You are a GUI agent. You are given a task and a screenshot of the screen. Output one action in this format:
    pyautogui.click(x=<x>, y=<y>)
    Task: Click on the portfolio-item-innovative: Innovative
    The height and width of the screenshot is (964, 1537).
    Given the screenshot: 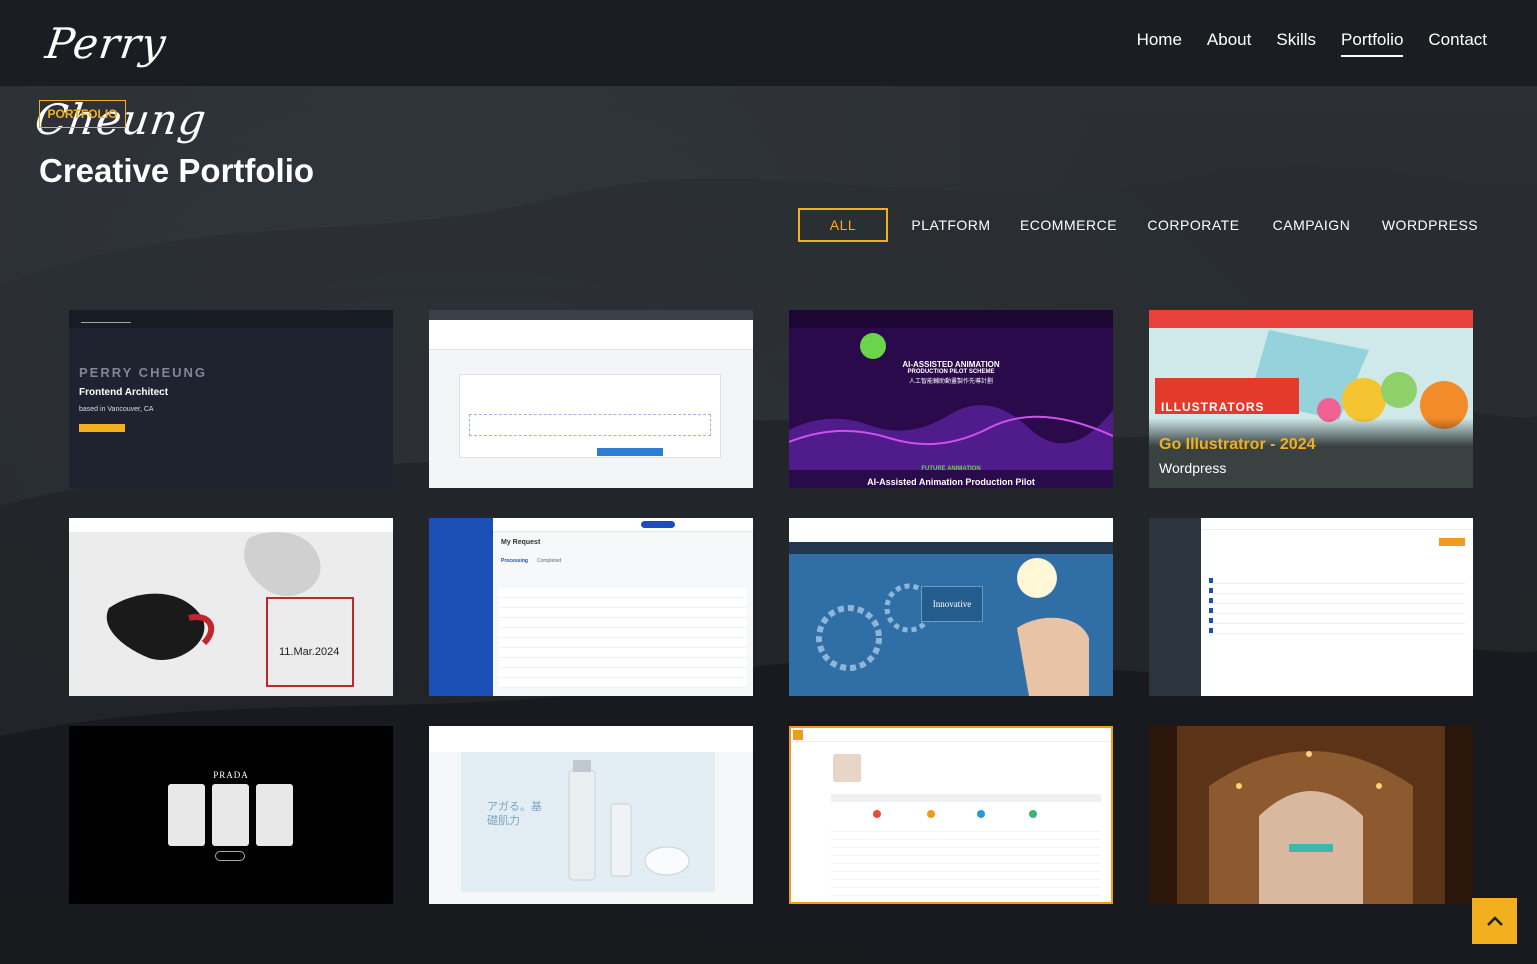 What is the action you would take?
    pyautogui.click(x=951, y=607)
    